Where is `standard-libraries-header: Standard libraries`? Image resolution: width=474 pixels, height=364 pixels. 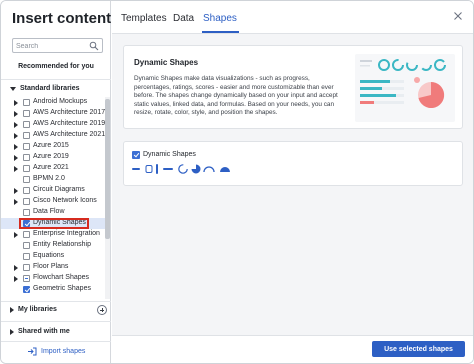 standard-libraries-header: Standard libraries is located at coordinates (45, 88).